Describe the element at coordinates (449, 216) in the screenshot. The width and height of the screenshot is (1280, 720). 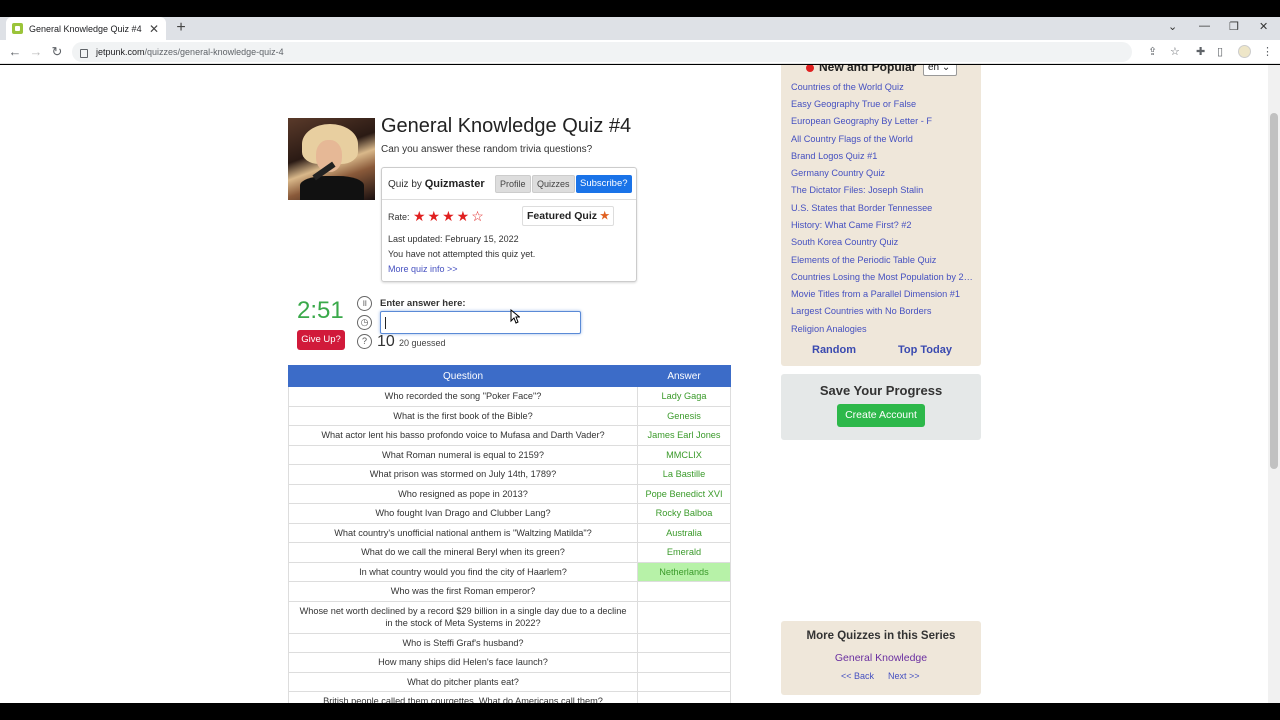
I see `rating-stars: ★★★★☆` at that location.